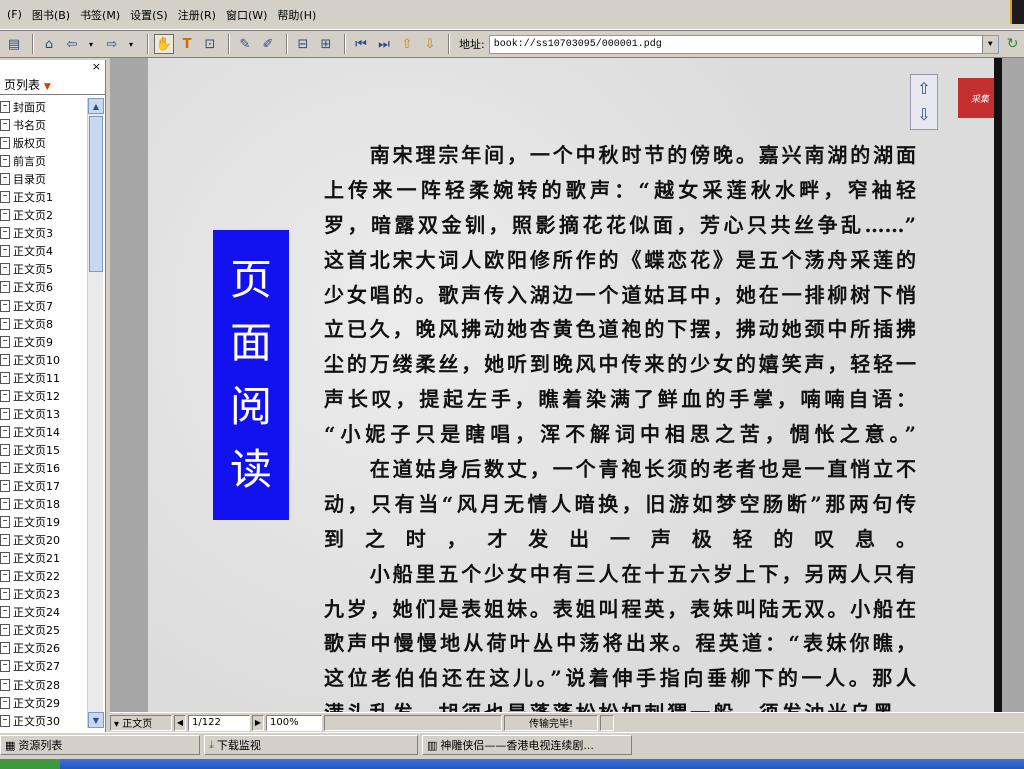 The height and width of the screenshot is (769, 1024). I want to click on last-page-icon: ⏭, so click(384, 44).